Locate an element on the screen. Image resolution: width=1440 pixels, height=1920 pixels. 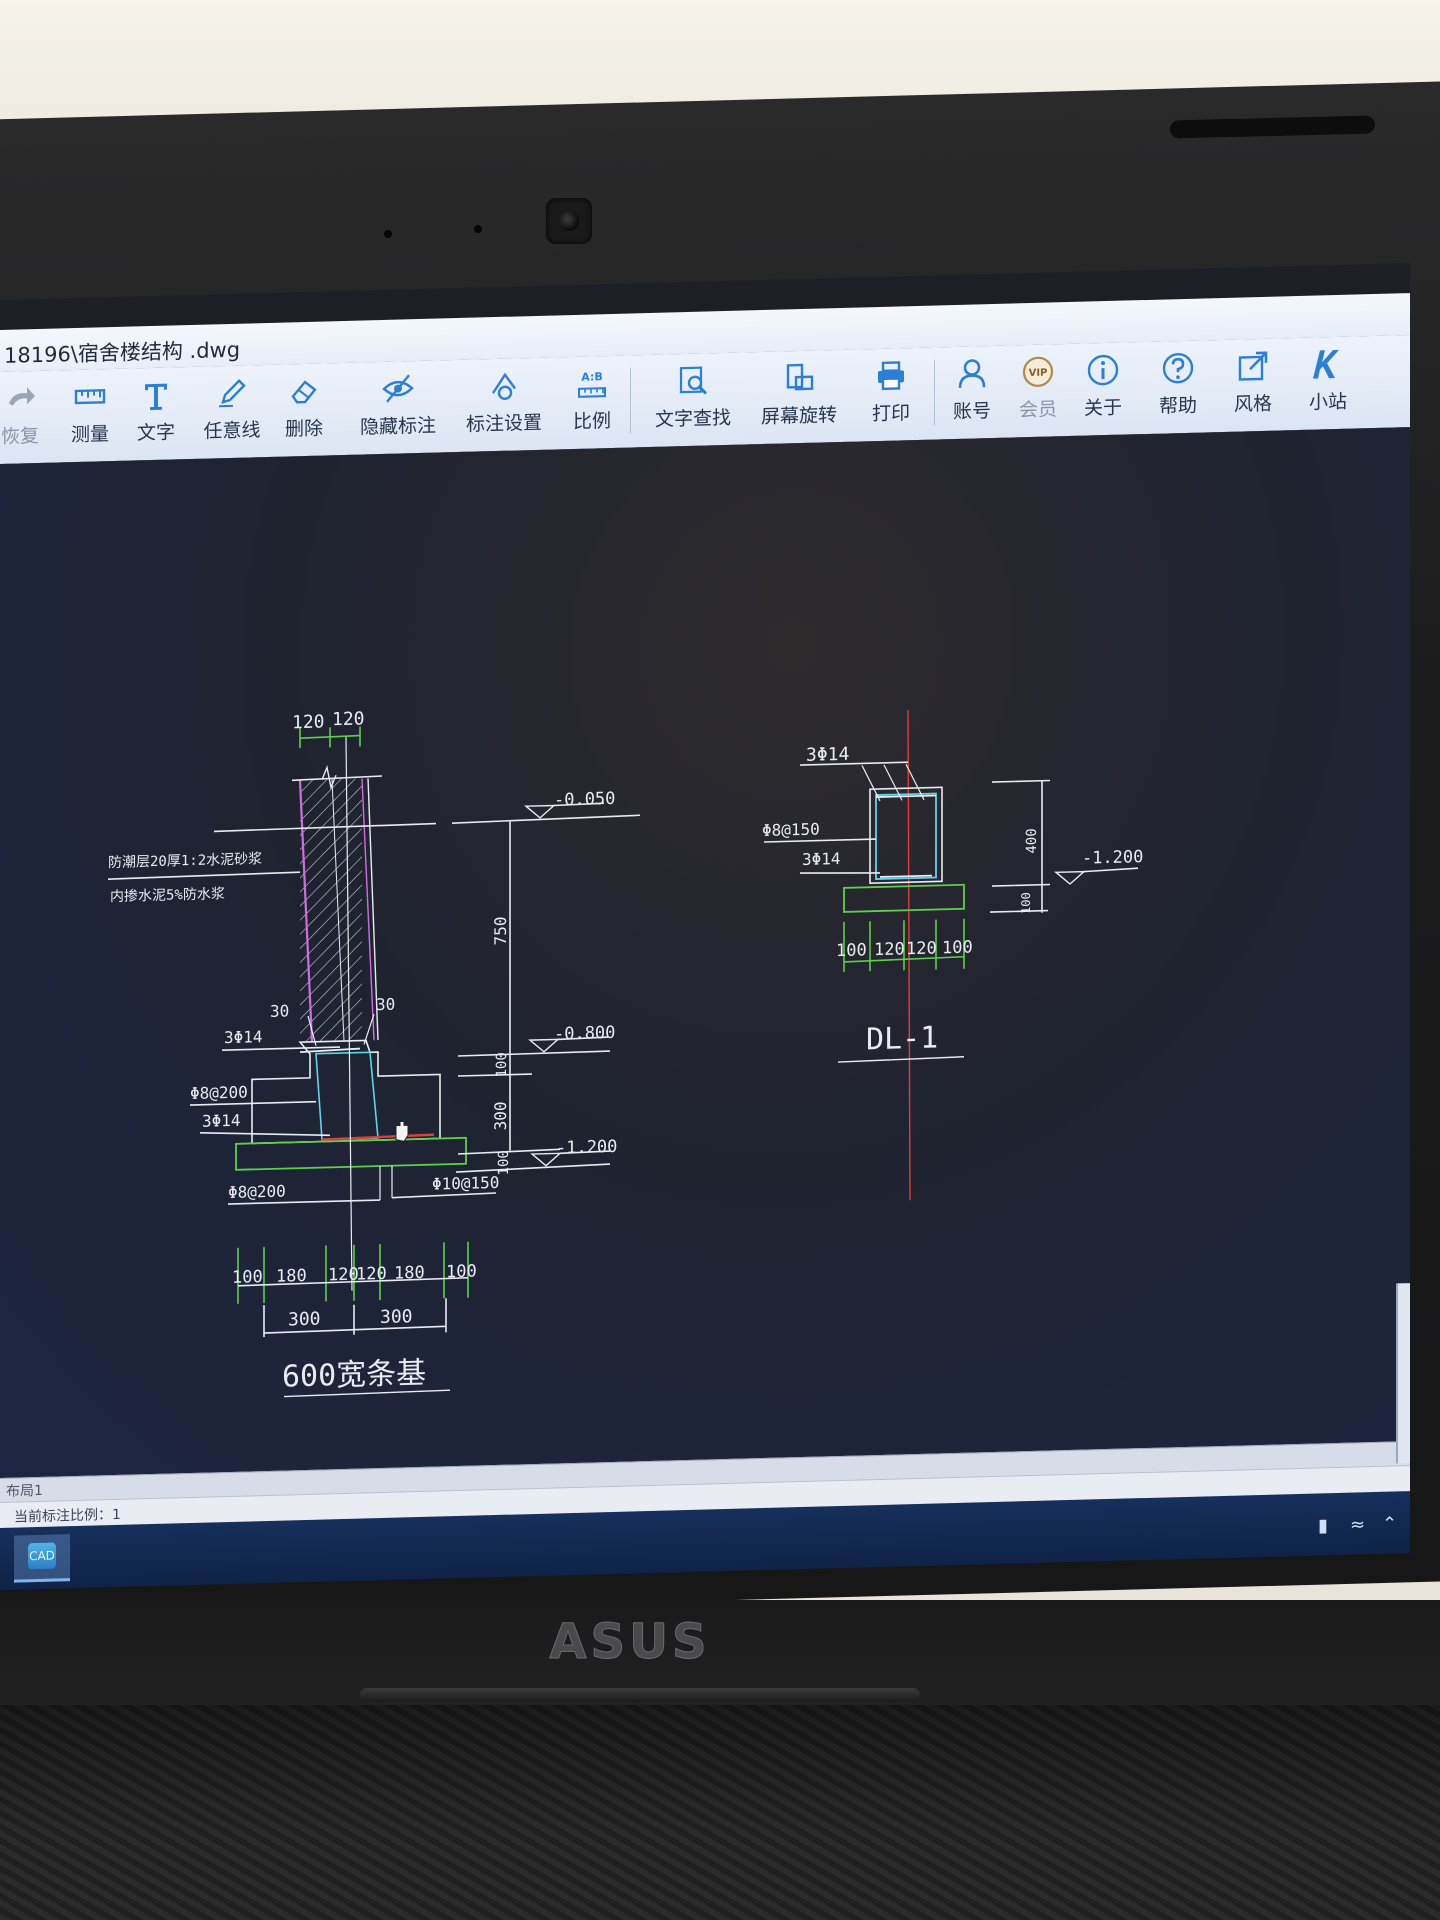
toolbar-pencil-button: 任意线 is located at coordinates (232, 411).